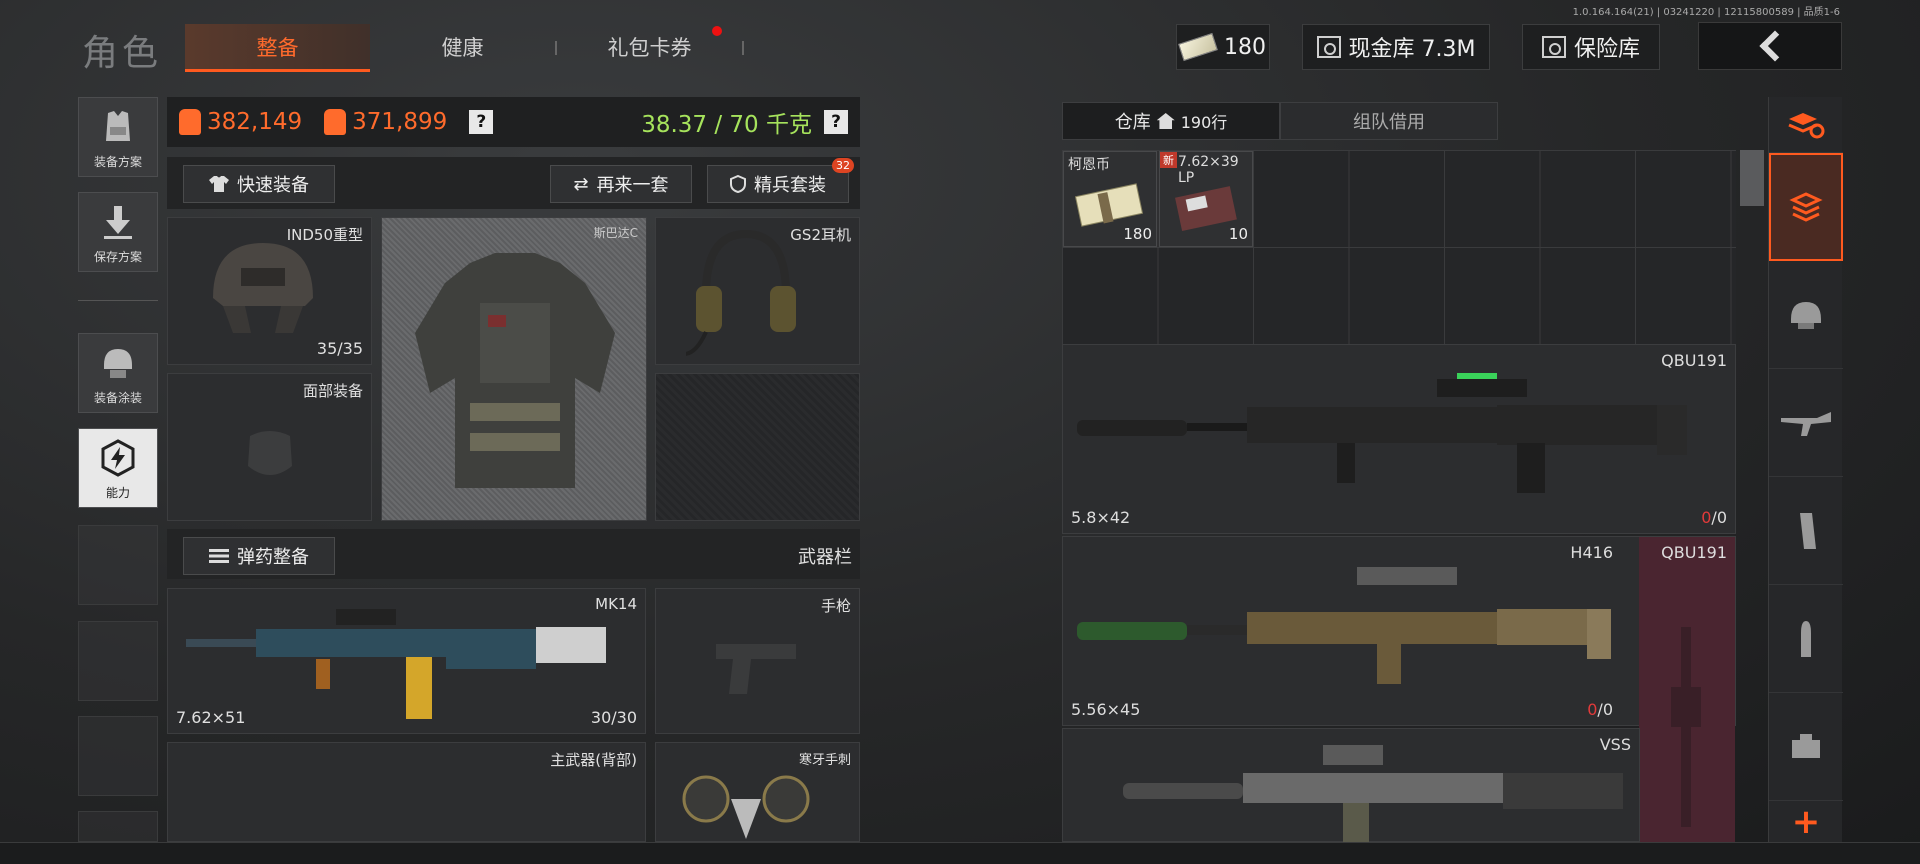 The image size is (1920, 864). I want to click on safe-box-button: 保险库, so click(1591, 47).